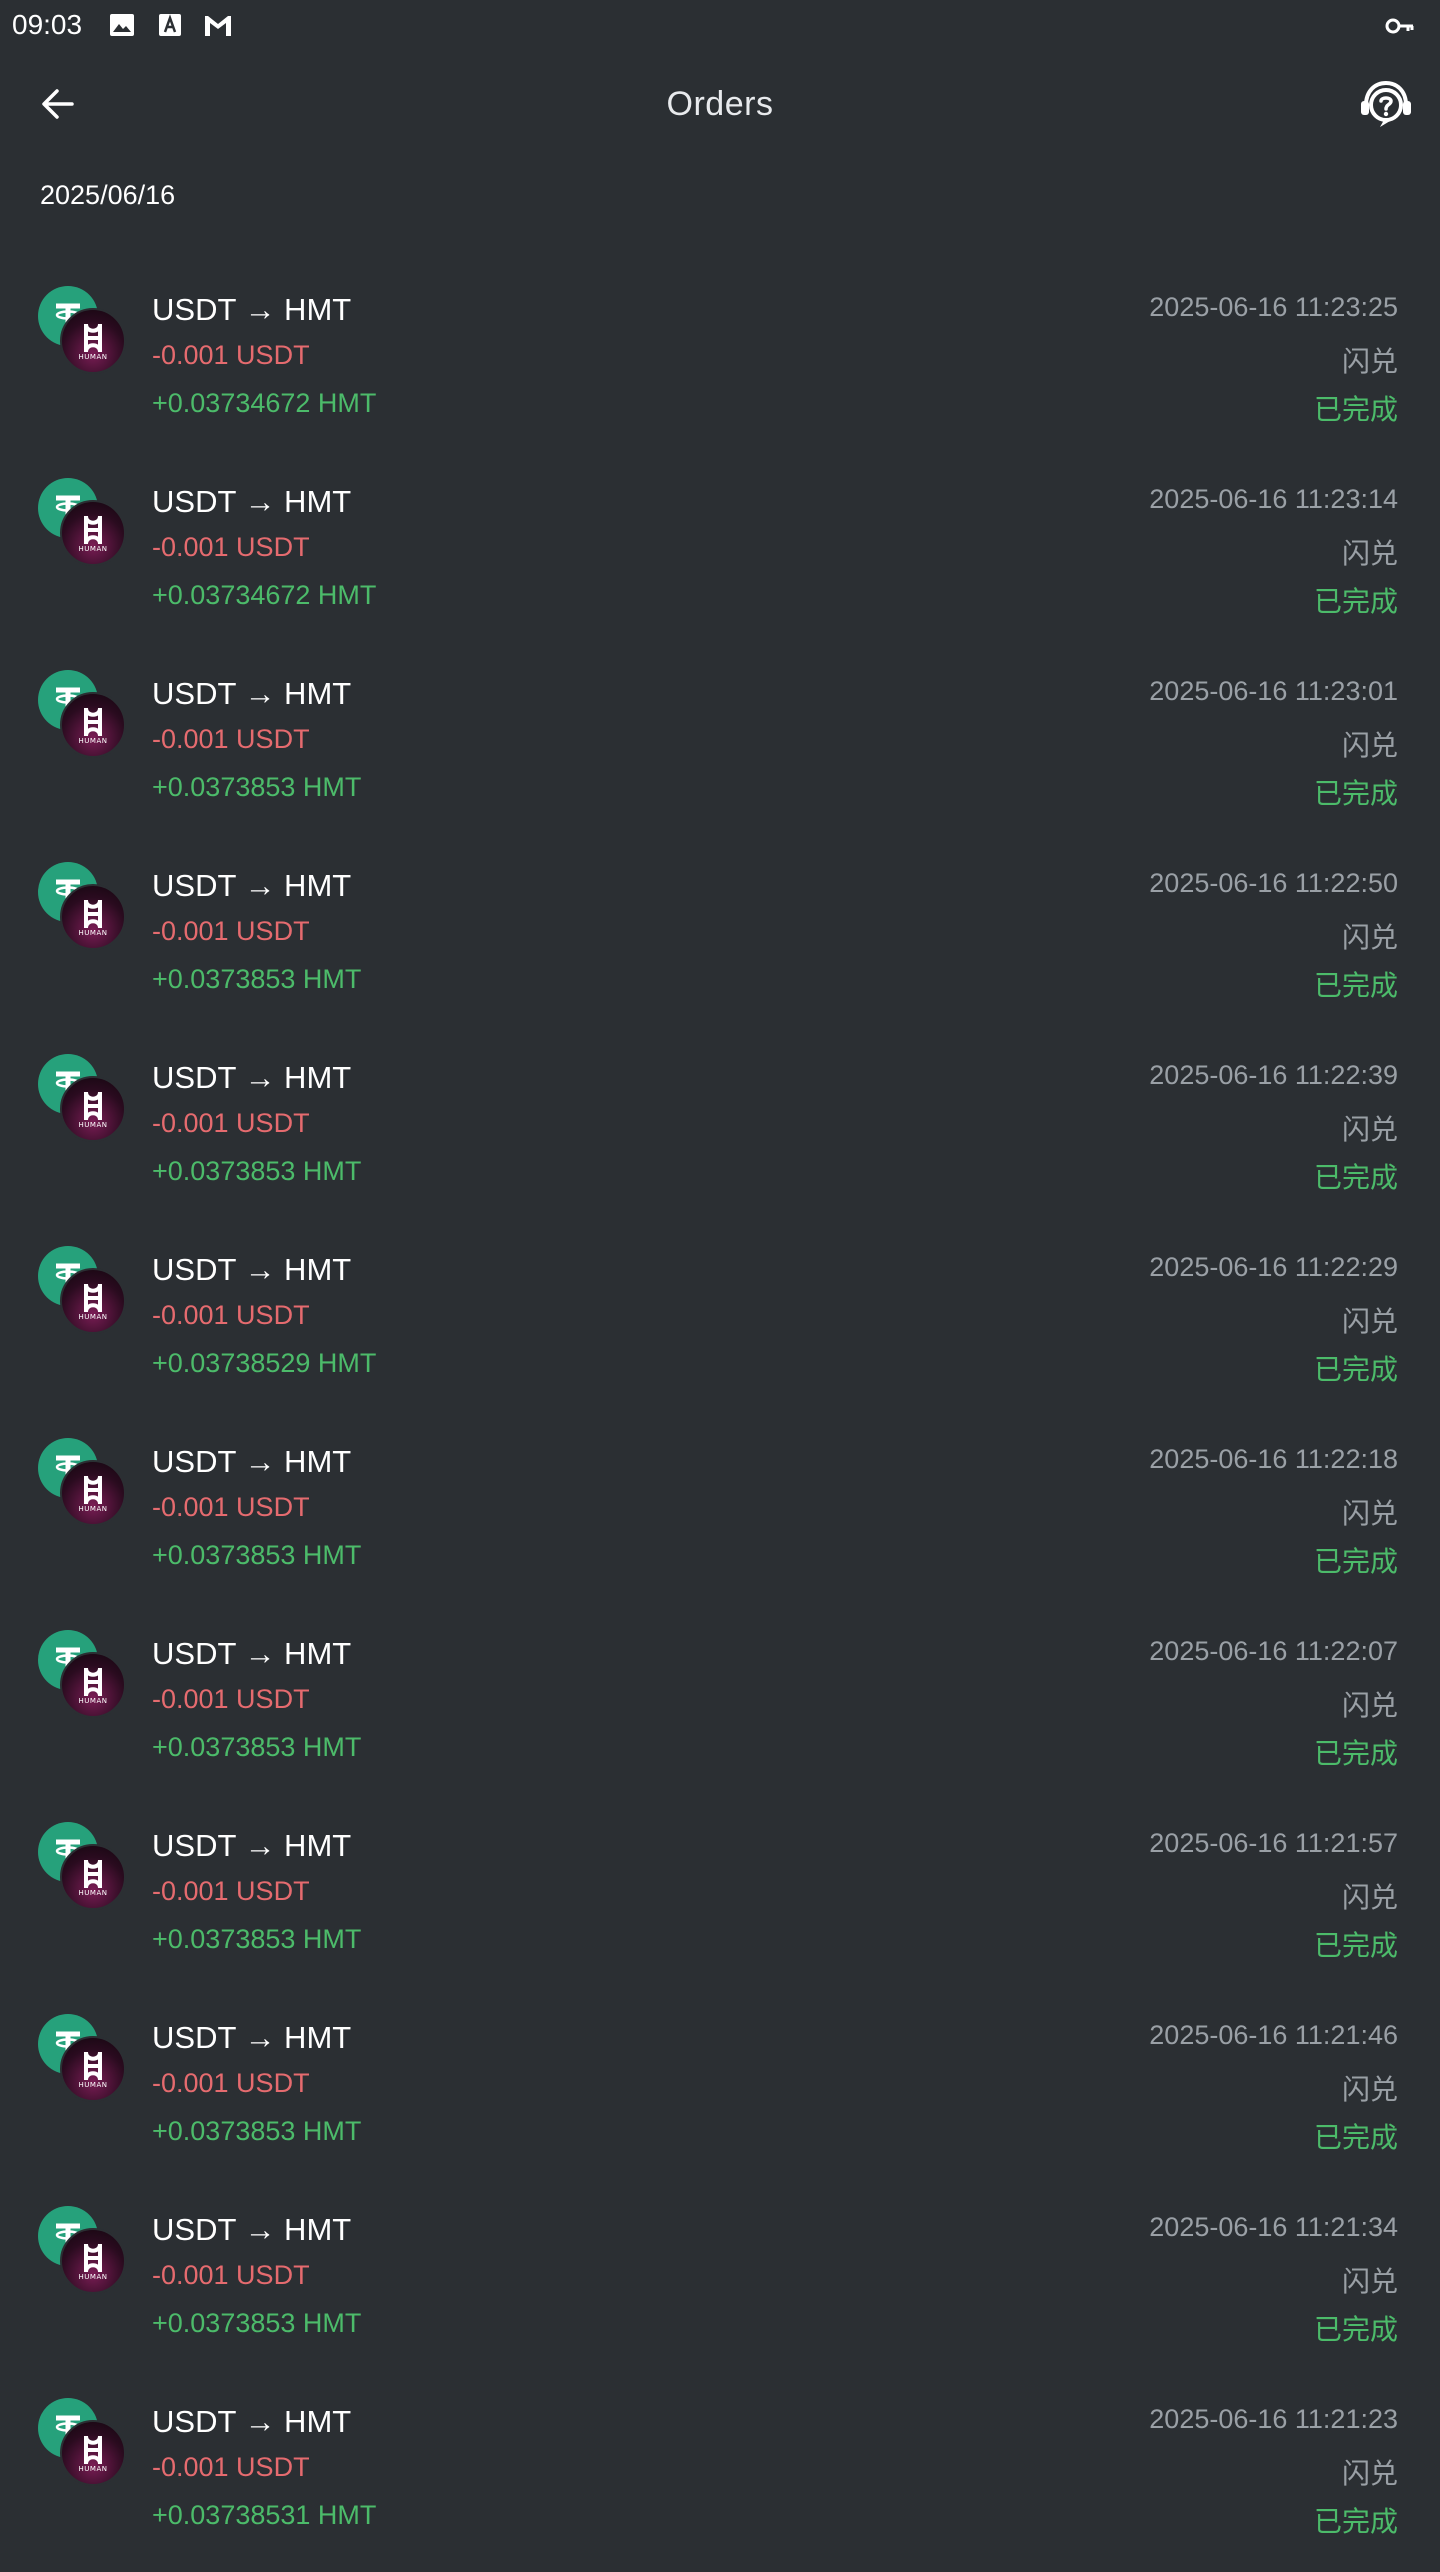 The height and width of the screenshot is (2572, 1440). I want to click on arrow-left-icon, so click(58, 104).